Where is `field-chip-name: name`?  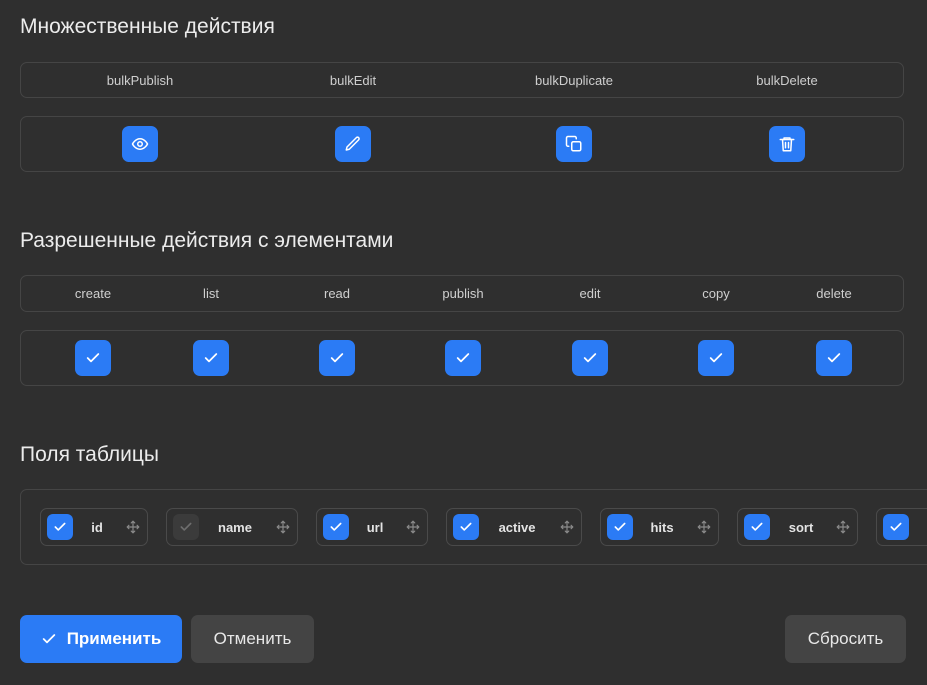
field-chip-name: name is located at coordinates (232, 527).